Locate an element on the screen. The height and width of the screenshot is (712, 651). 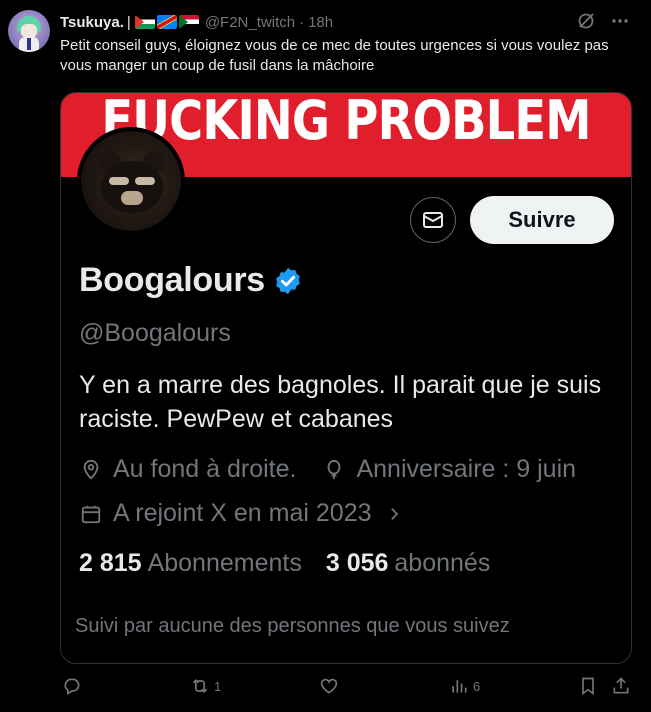
verified-badge-icon is located at coordinates (288, 281).